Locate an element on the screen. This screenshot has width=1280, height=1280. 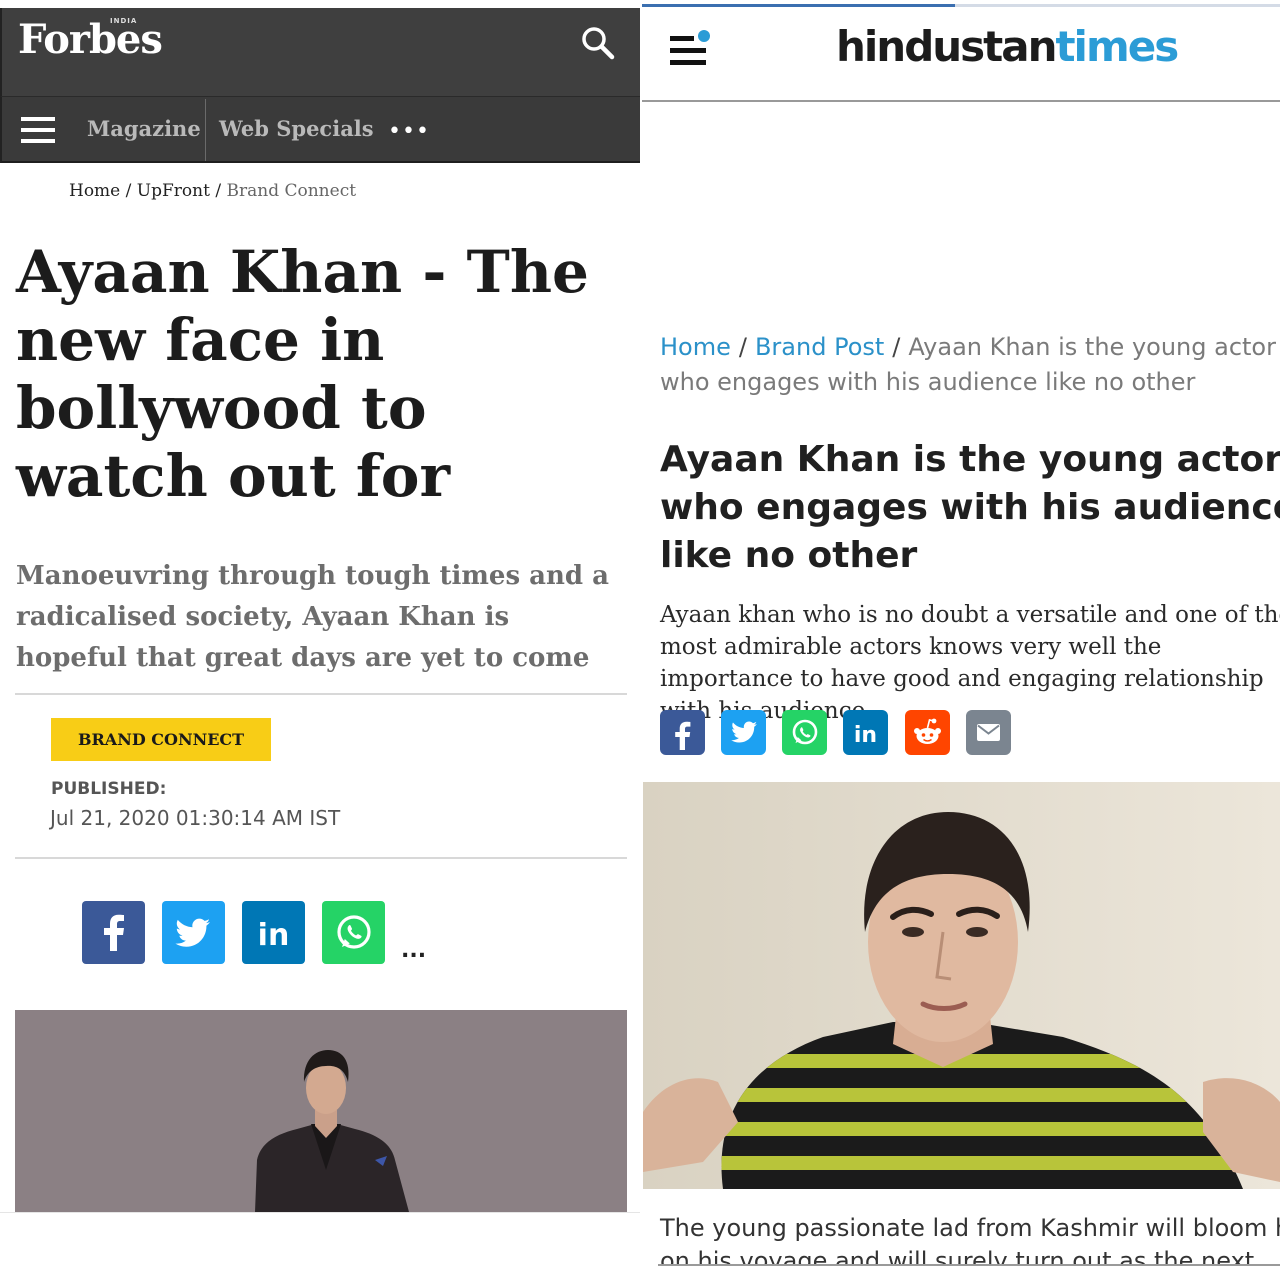
breadcrumb-current: Brand Connect is located at coordinates (291, 191).